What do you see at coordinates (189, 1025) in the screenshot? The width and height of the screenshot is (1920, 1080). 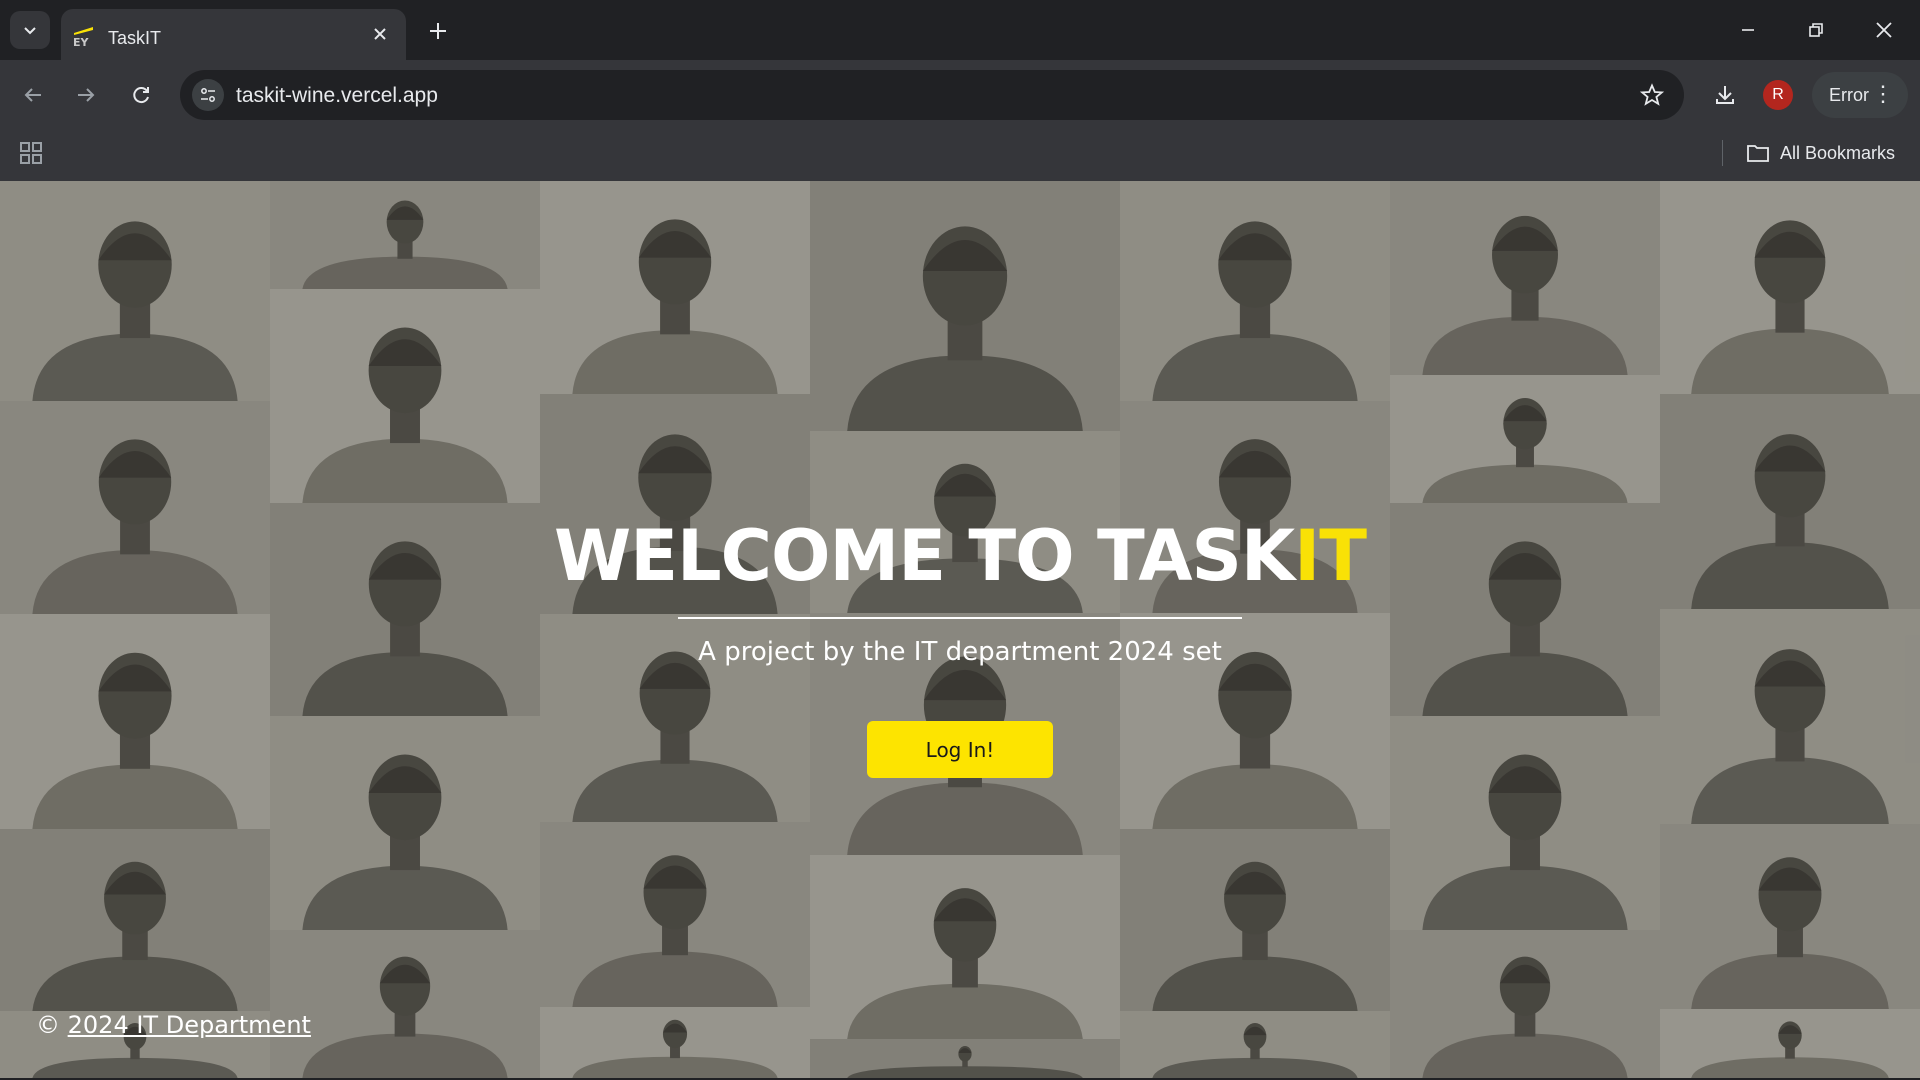 I see `it-department-link: 2024 IT Department` at bounding box center [189, 1025].